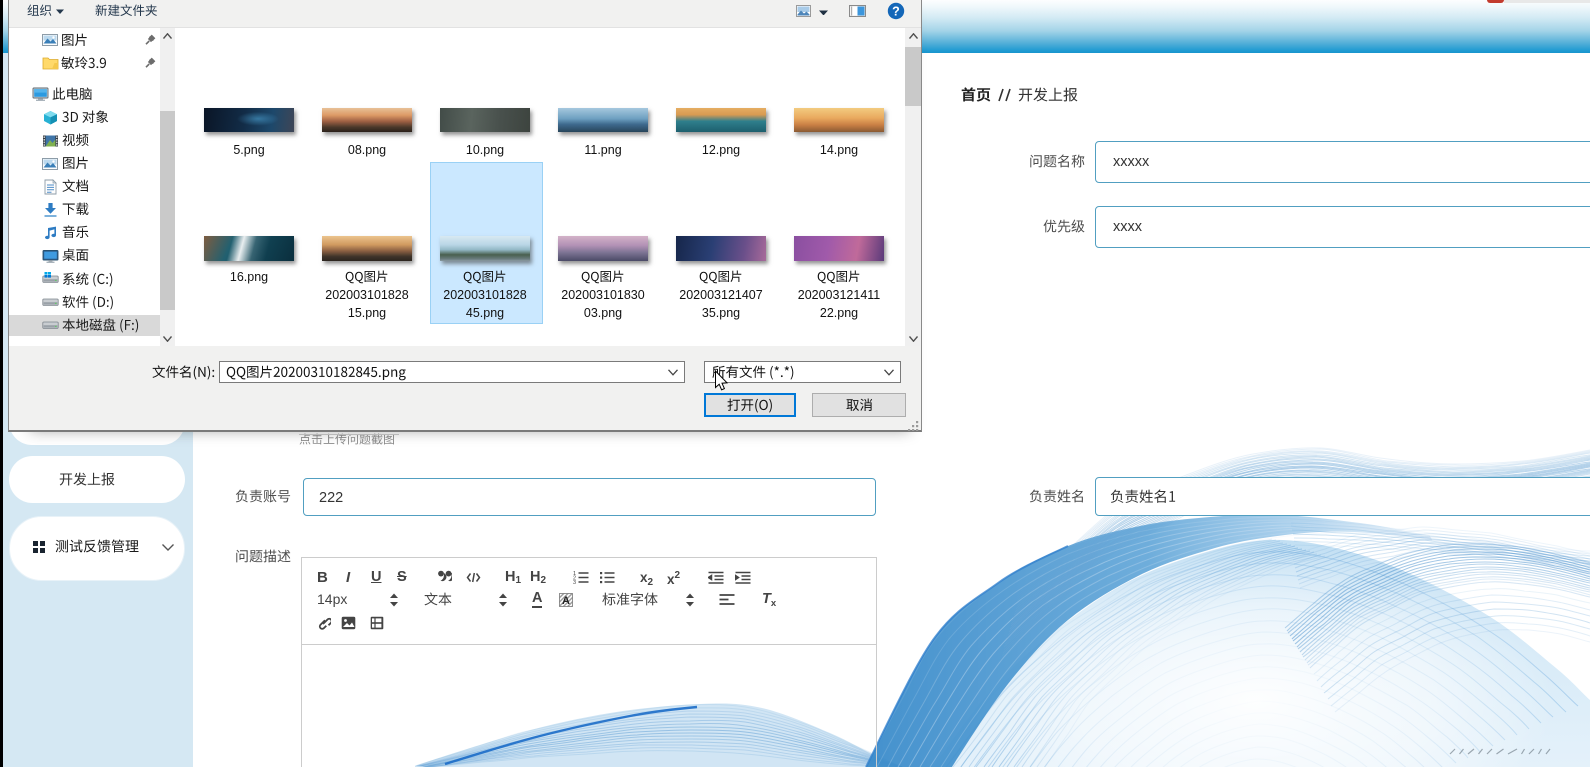 Image resolution: width=1590 pixels, height=767 pixels. What do you see at coordinates (574, 582) in the screenshot?
I see `svg-text: 3` at bounding box center [574, 582].